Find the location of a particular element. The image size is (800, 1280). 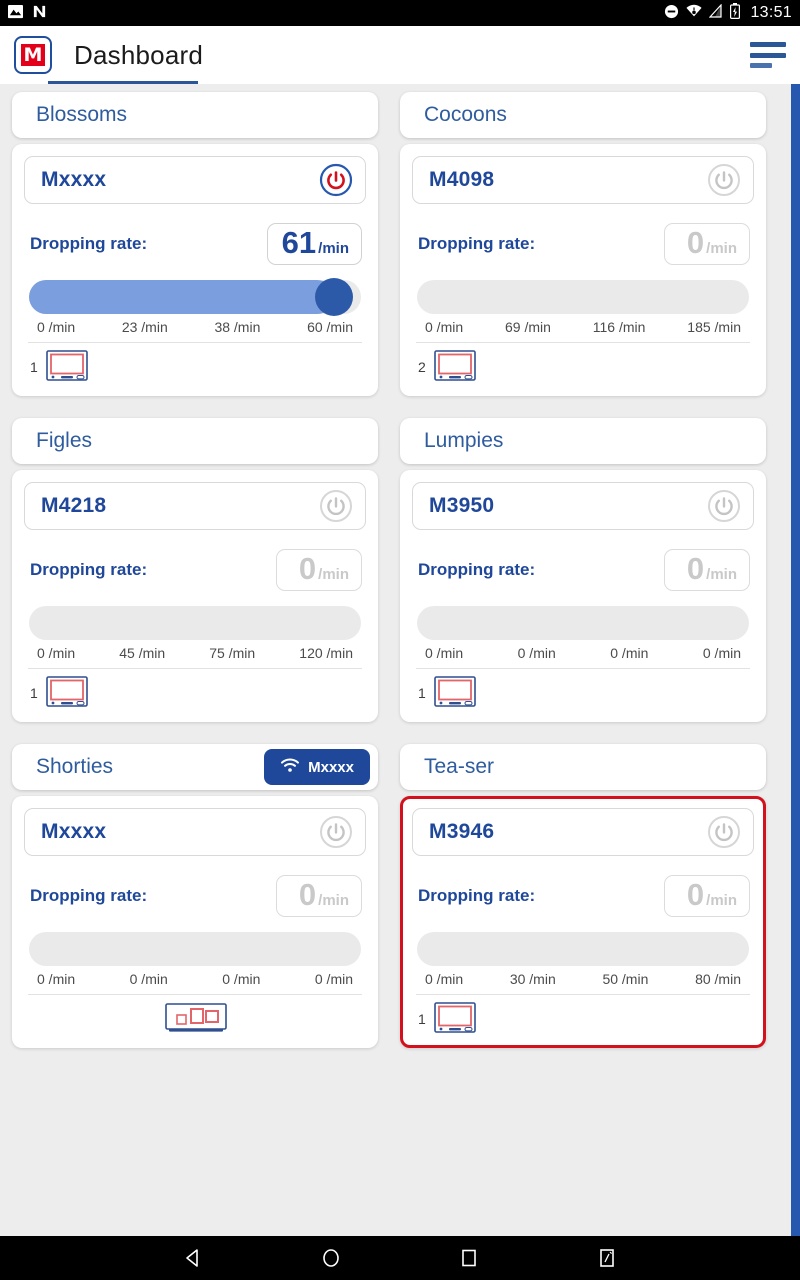

rate-slider: 0 /min 45 /min 75 /min 120 /min is located at coordinates (195, 633).